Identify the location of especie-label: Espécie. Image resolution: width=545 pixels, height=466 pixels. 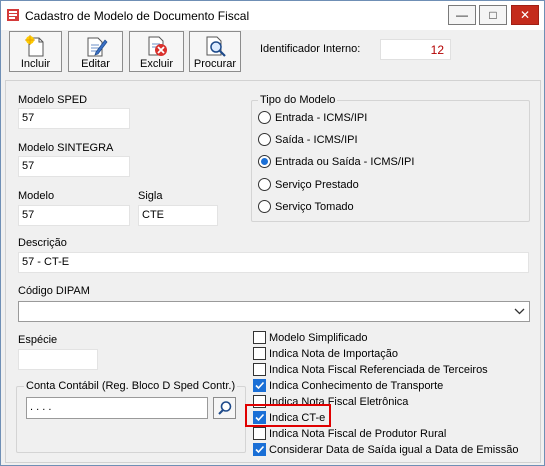
(38, 340).